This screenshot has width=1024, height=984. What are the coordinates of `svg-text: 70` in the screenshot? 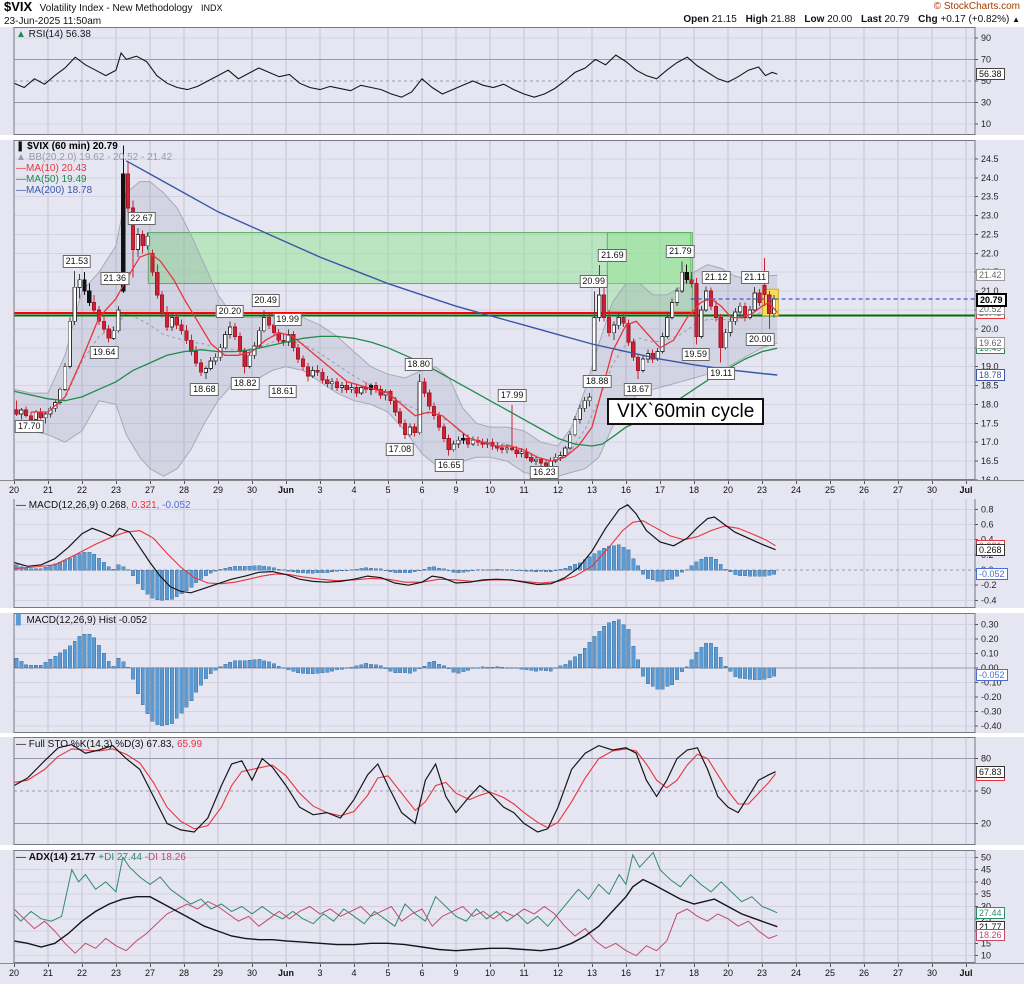 It's located at (986, 59).